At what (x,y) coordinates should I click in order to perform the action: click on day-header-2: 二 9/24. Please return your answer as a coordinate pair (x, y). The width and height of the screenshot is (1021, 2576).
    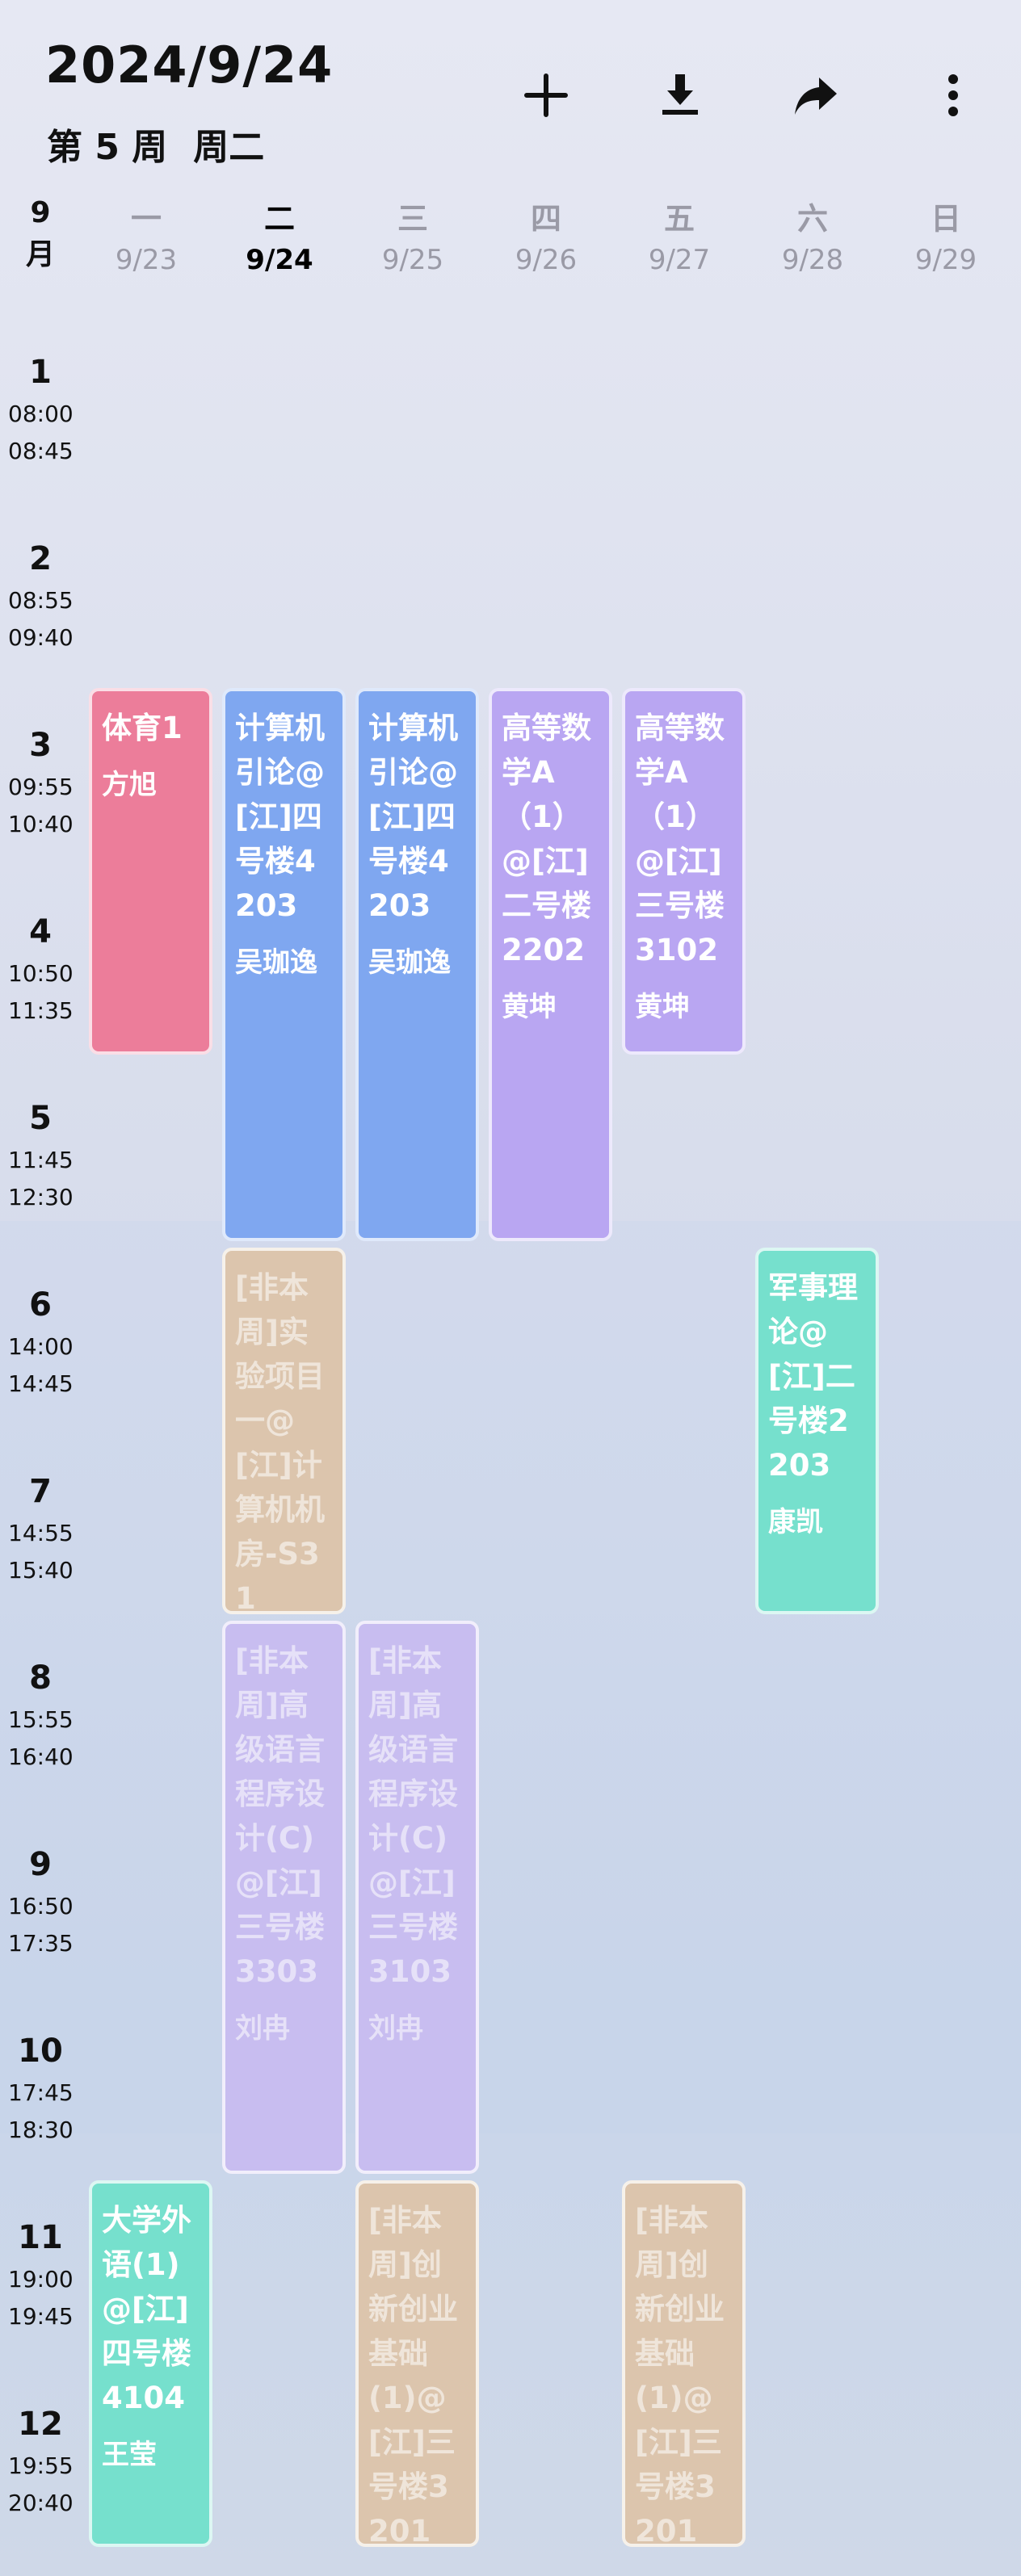
    Looking at the image, I should click on (279, 235).